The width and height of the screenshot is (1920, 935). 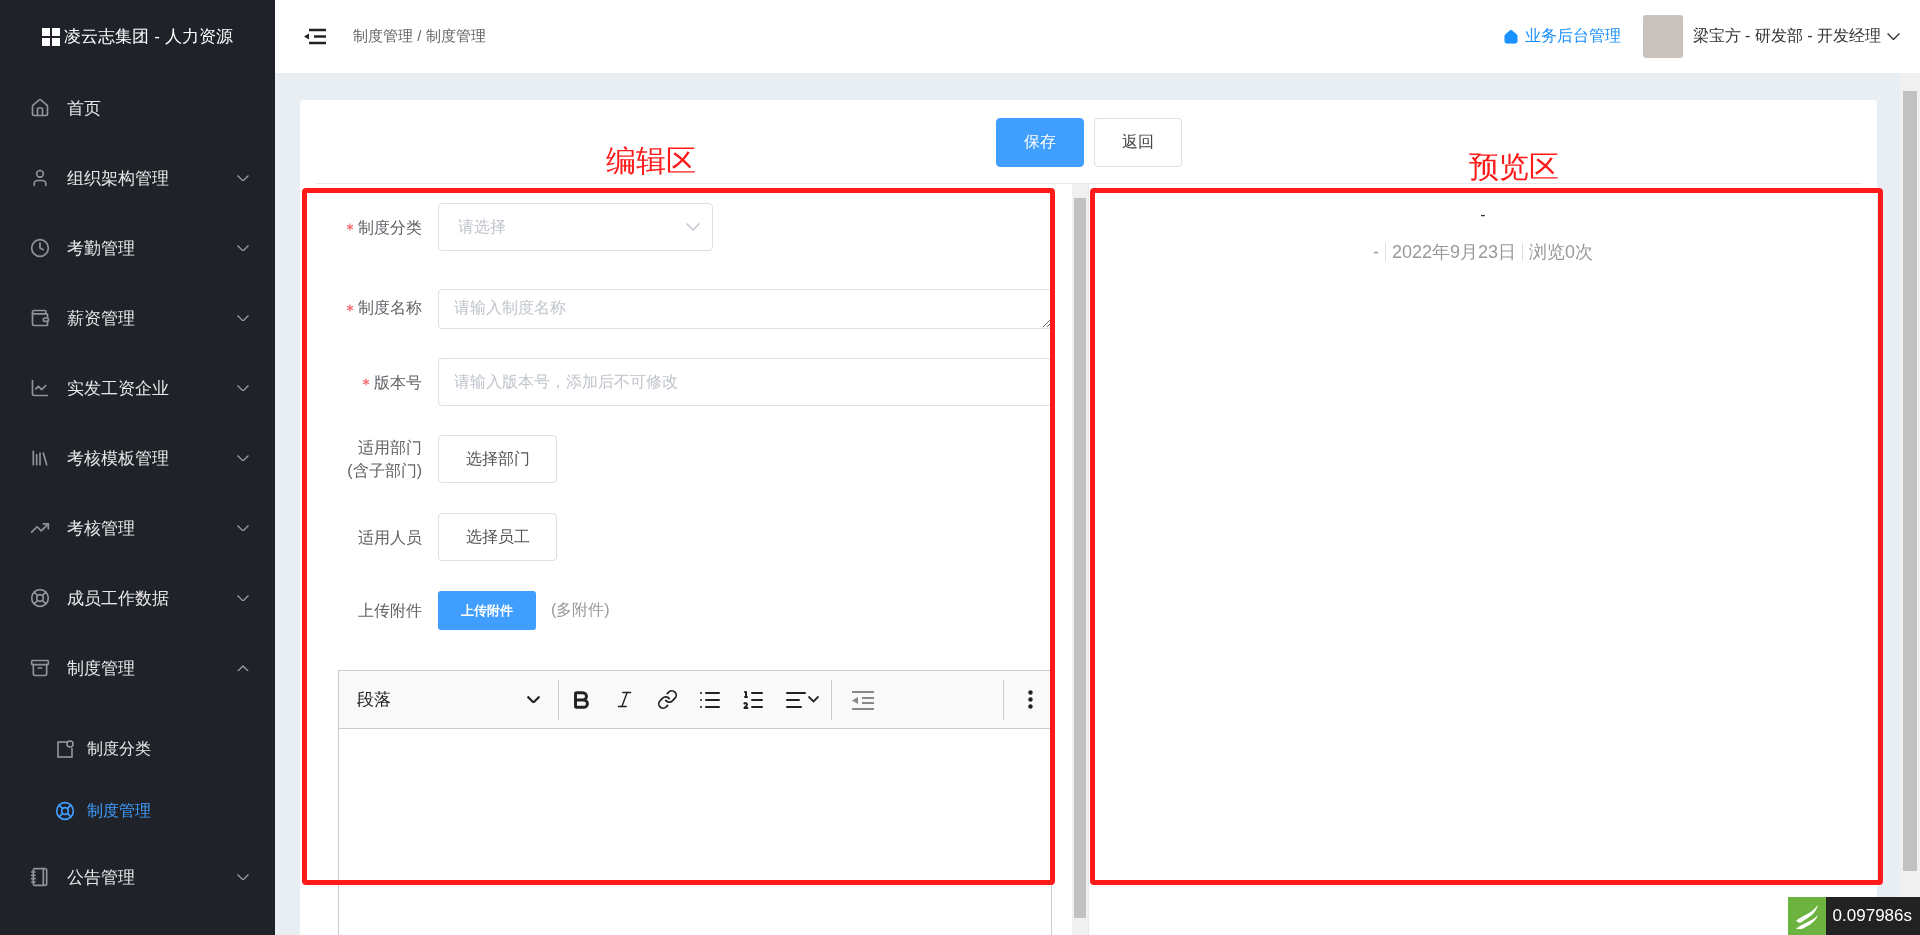 What do you see at coordinates (137, 388) in the screenshot?
I see `sidebar-item: 实发工资企业` at bounding box center [137, 388].